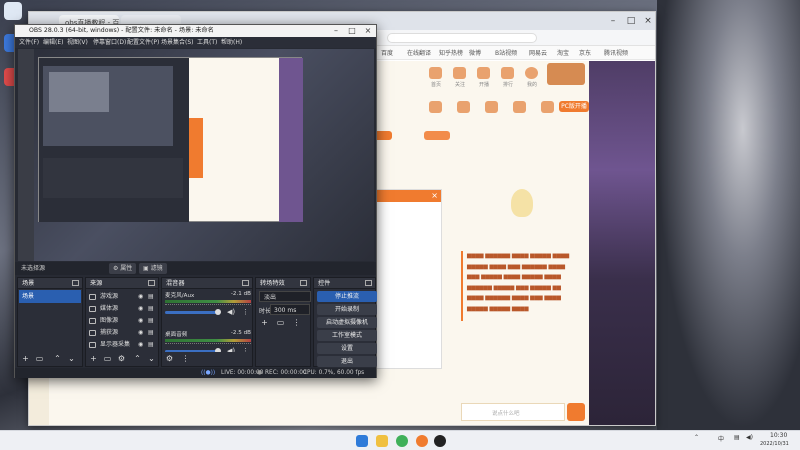  I want to click on volume-slider, so click(192, 312).